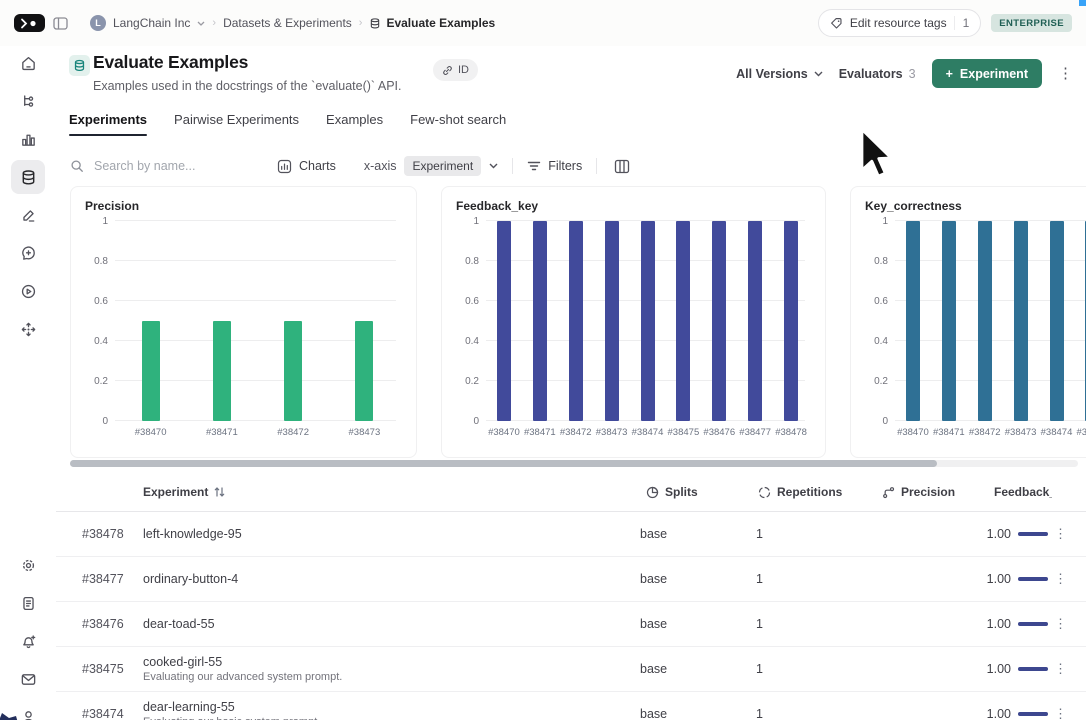 The height and width of the screenshot is (720, 1086). What do you see at coordinates (791, 432) in the screenshot?
I see `x-tick-label: #38478` at bounding box center [791, 432].